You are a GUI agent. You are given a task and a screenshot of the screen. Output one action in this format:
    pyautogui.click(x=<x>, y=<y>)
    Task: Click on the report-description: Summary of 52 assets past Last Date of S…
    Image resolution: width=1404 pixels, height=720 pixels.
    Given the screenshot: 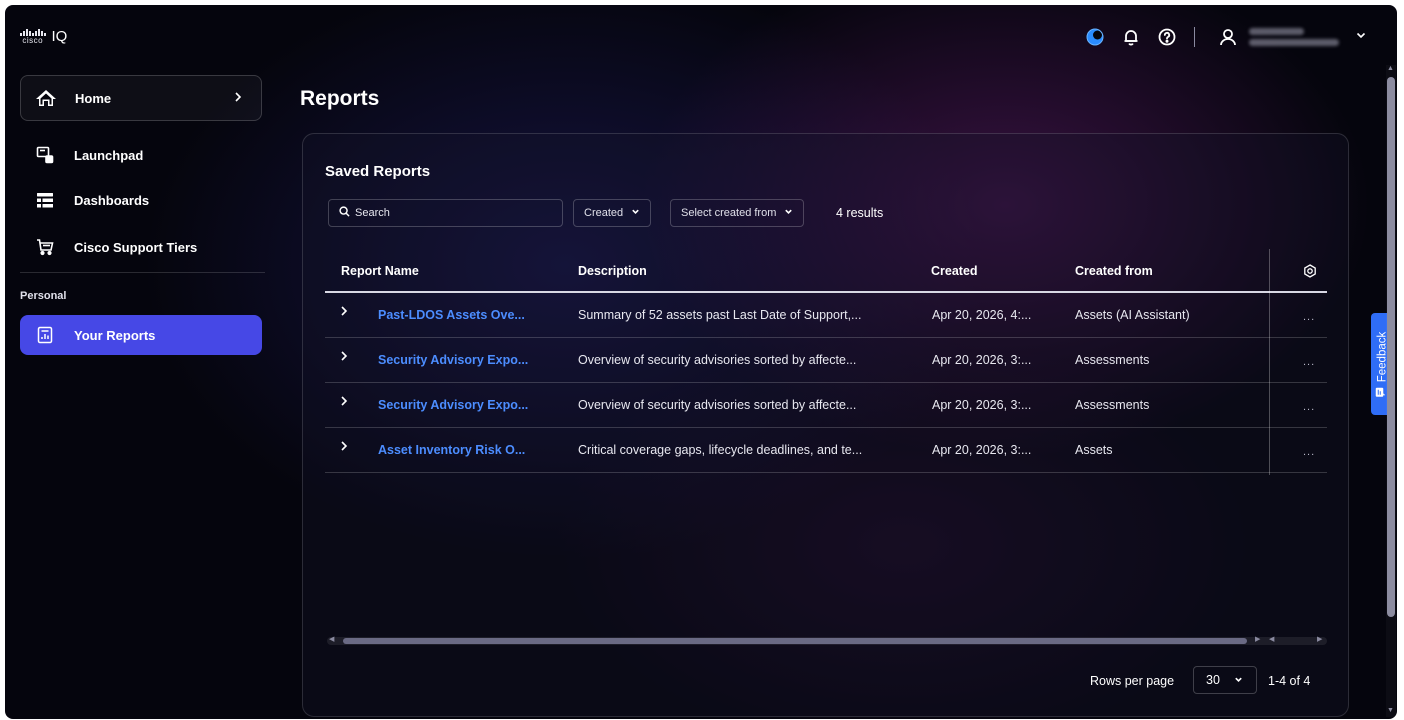 What is the action you would take?
    pyautogui.click(x=720, y=315)
    